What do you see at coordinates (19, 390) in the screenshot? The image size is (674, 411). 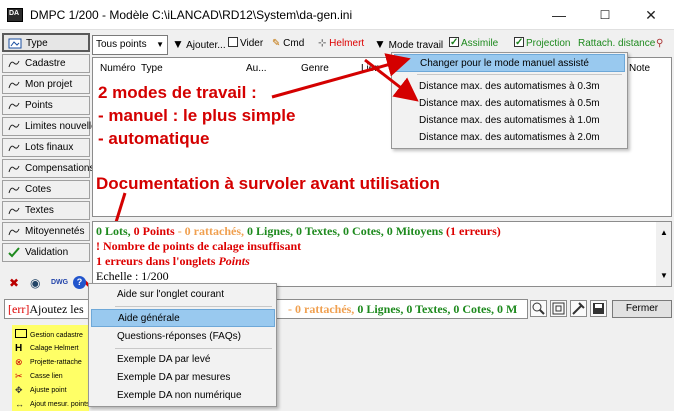 I see `adjust-icon: ✥` at bounding box center [19, 390].